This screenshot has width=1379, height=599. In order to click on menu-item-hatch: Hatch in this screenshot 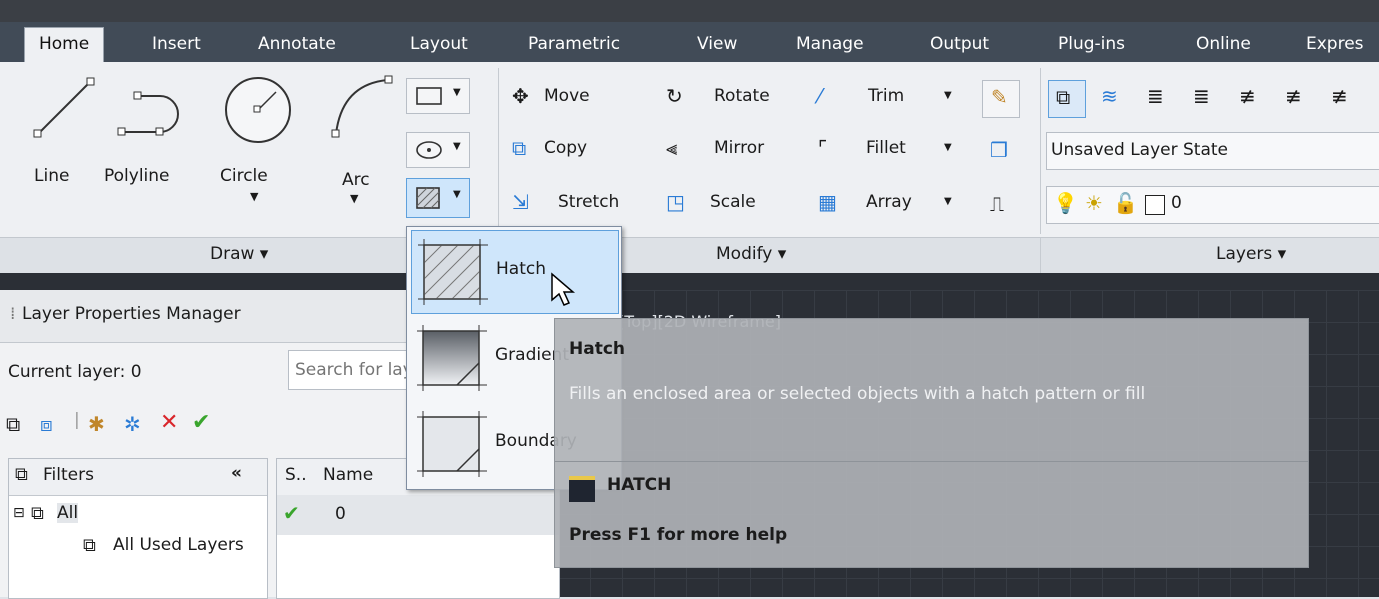, I will do `click(515, 272)`.